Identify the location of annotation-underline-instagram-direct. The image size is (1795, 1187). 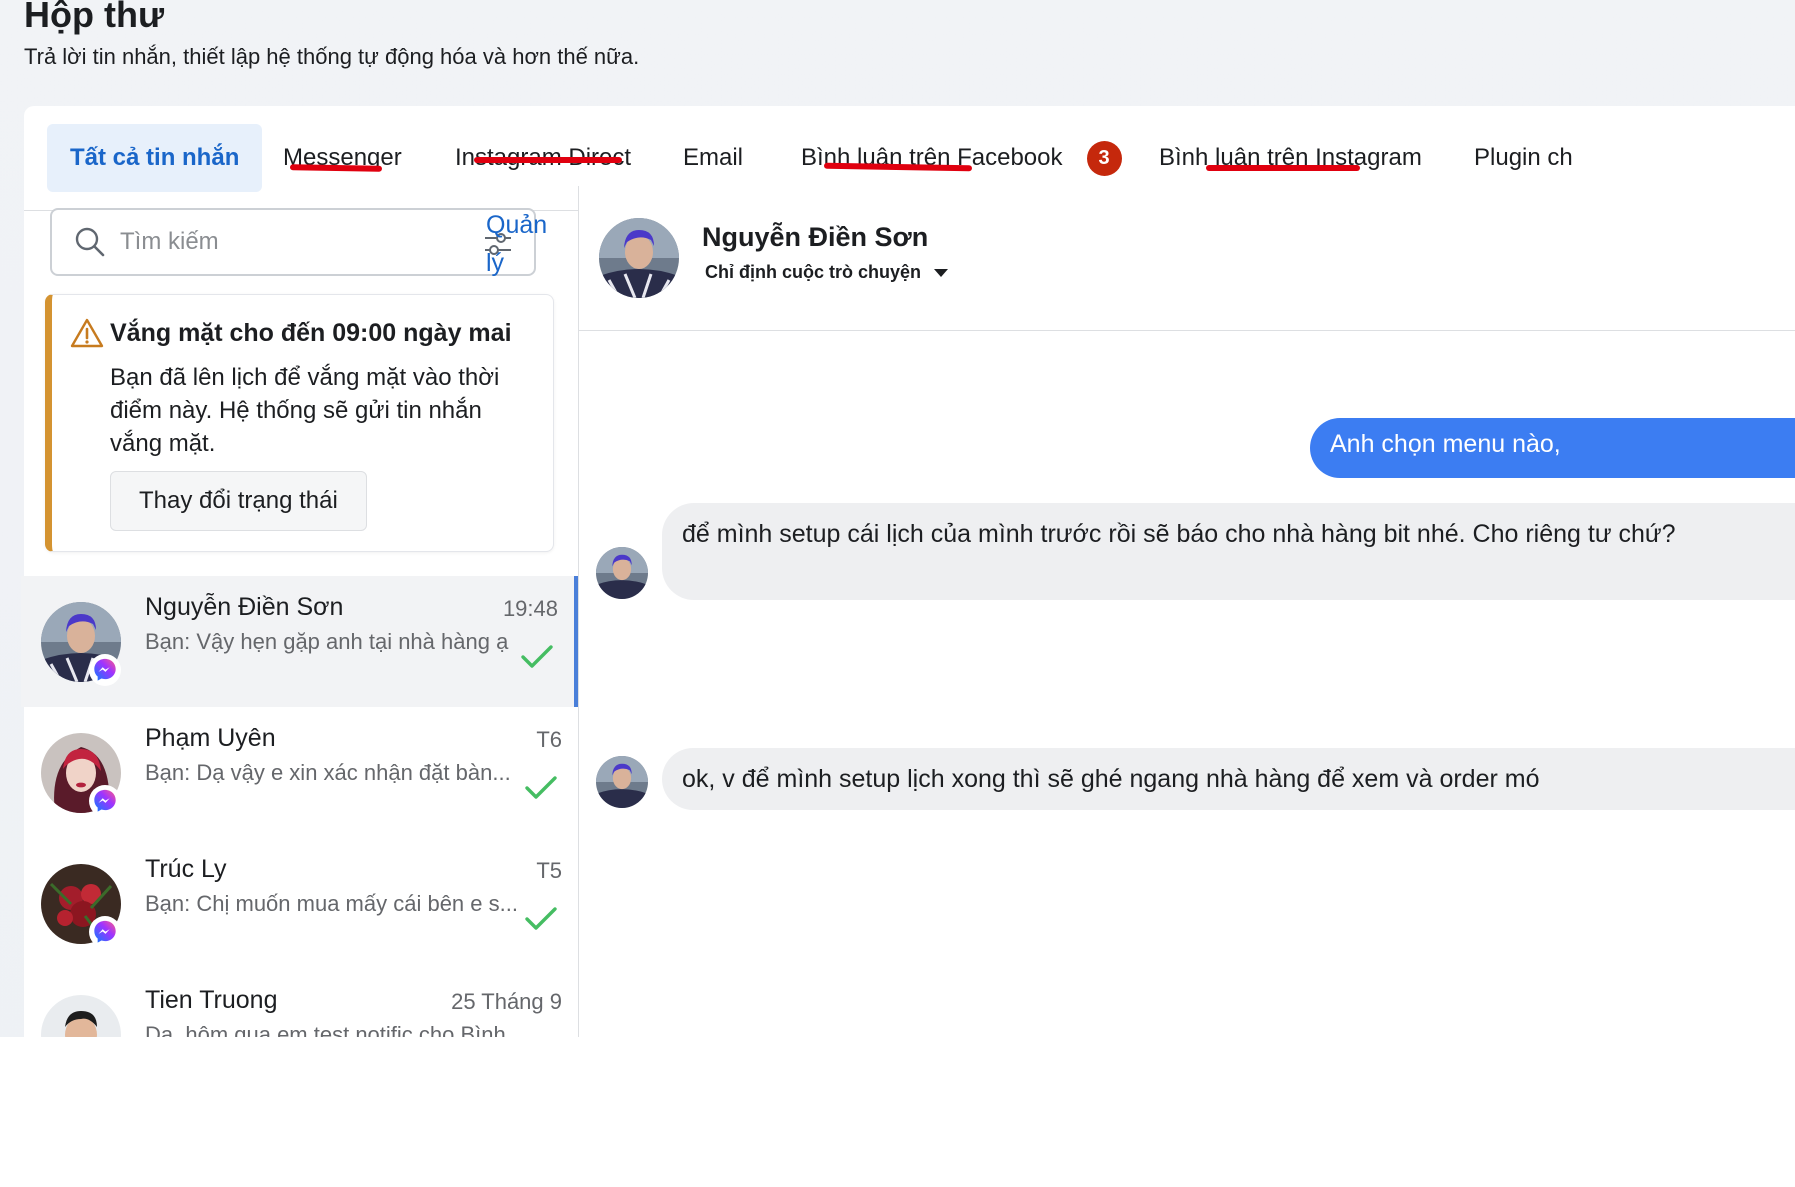
(548, 160).